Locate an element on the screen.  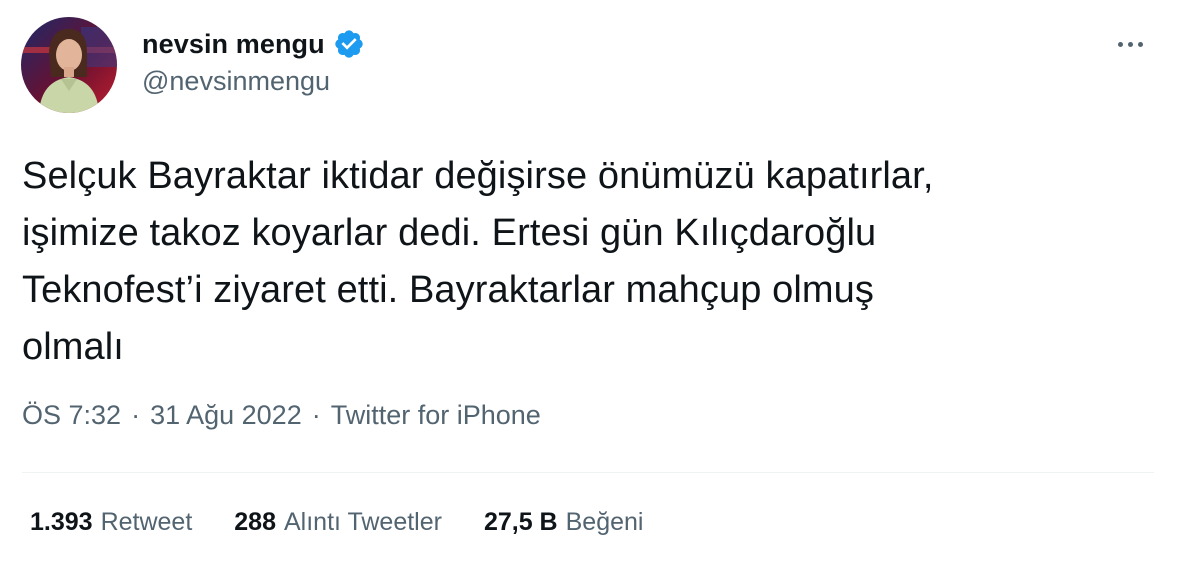
author-name-row: nevsin mengu is located at coordinates (253, 44).